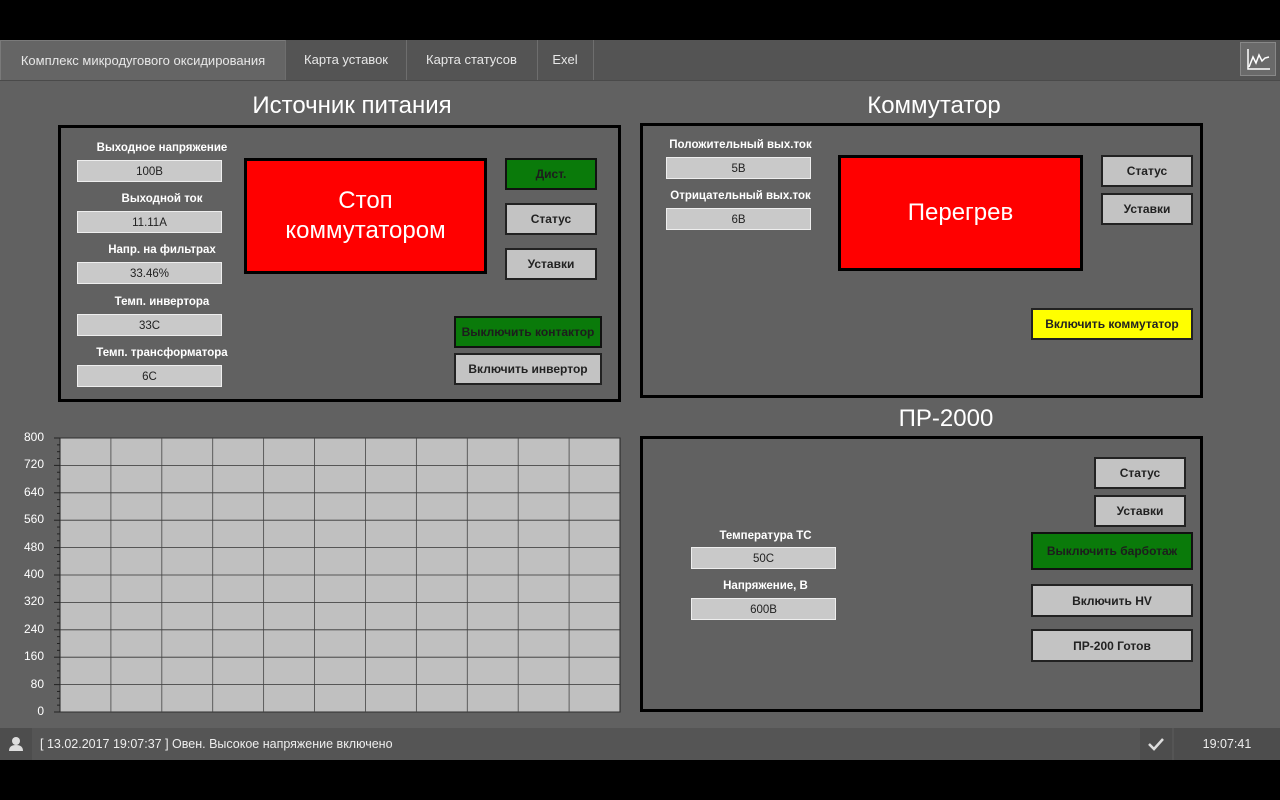 The width and height of the screenshot is (1280, 800). I want to click on tc-temp-field: 50С, so click(763, 558).